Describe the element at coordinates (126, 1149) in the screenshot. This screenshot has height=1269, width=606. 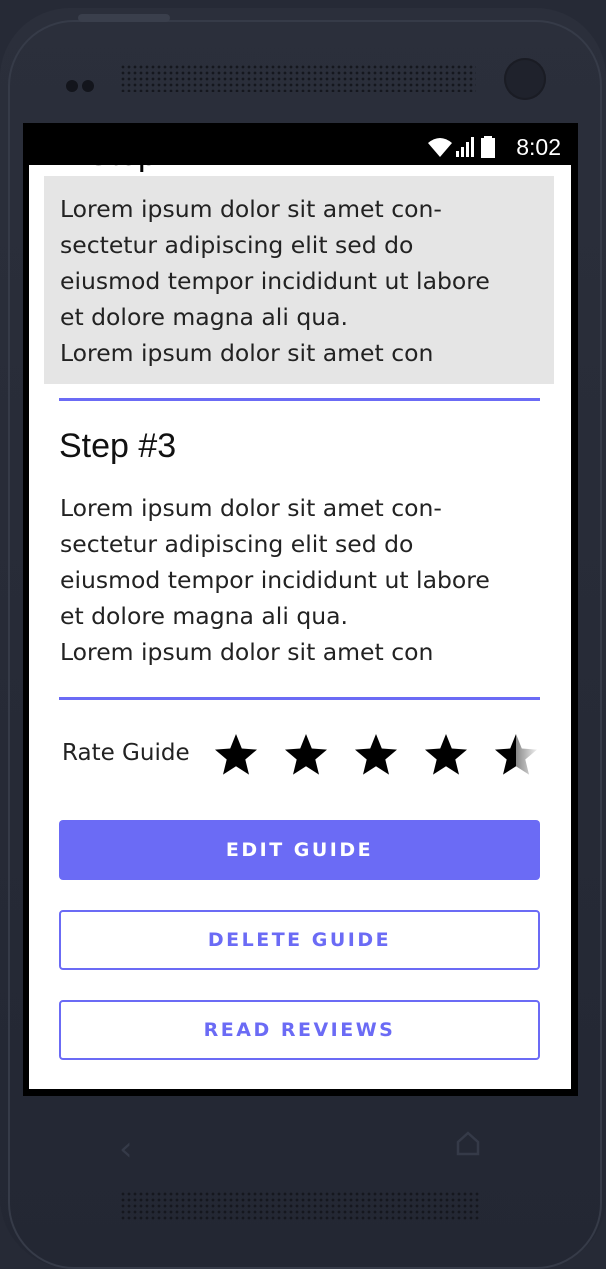
I see `back-icon: ‹` at that location.